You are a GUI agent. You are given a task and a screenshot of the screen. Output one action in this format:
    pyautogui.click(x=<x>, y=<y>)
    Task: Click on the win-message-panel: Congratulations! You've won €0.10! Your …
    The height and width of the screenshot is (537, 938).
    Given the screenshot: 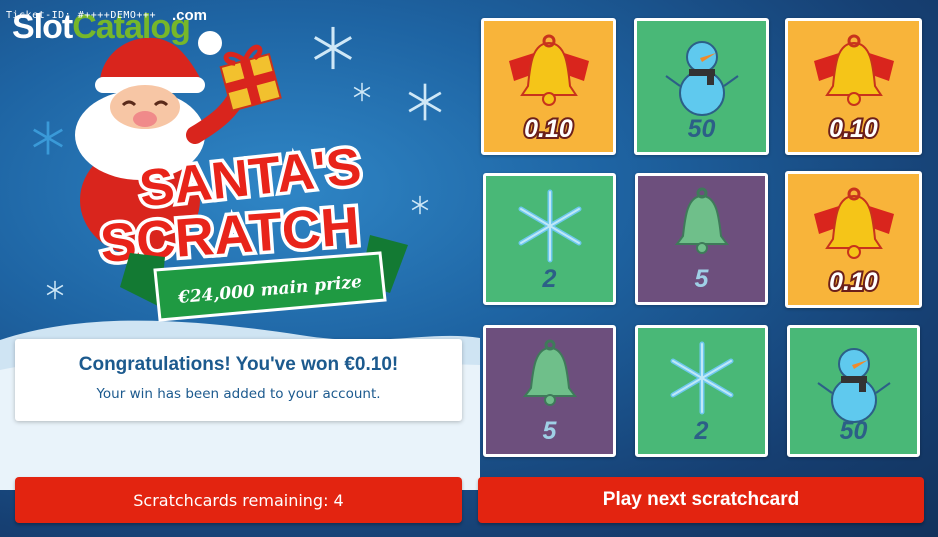 What is the action you would take?
    pyautogui.click(x=238, y=380)
    